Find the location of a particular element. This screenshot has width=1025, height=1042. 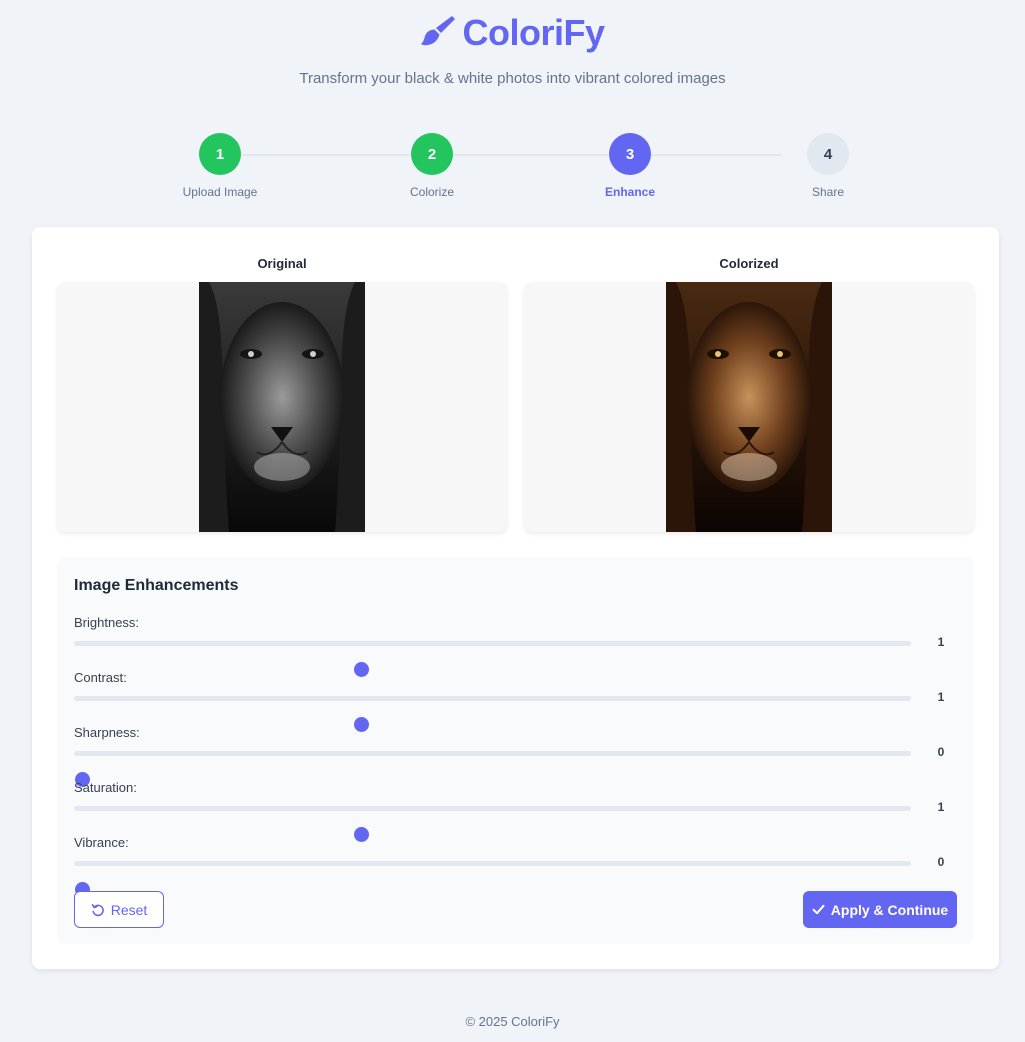

brightness-control: Brightness: 1 is located at coordinates (514, 646).